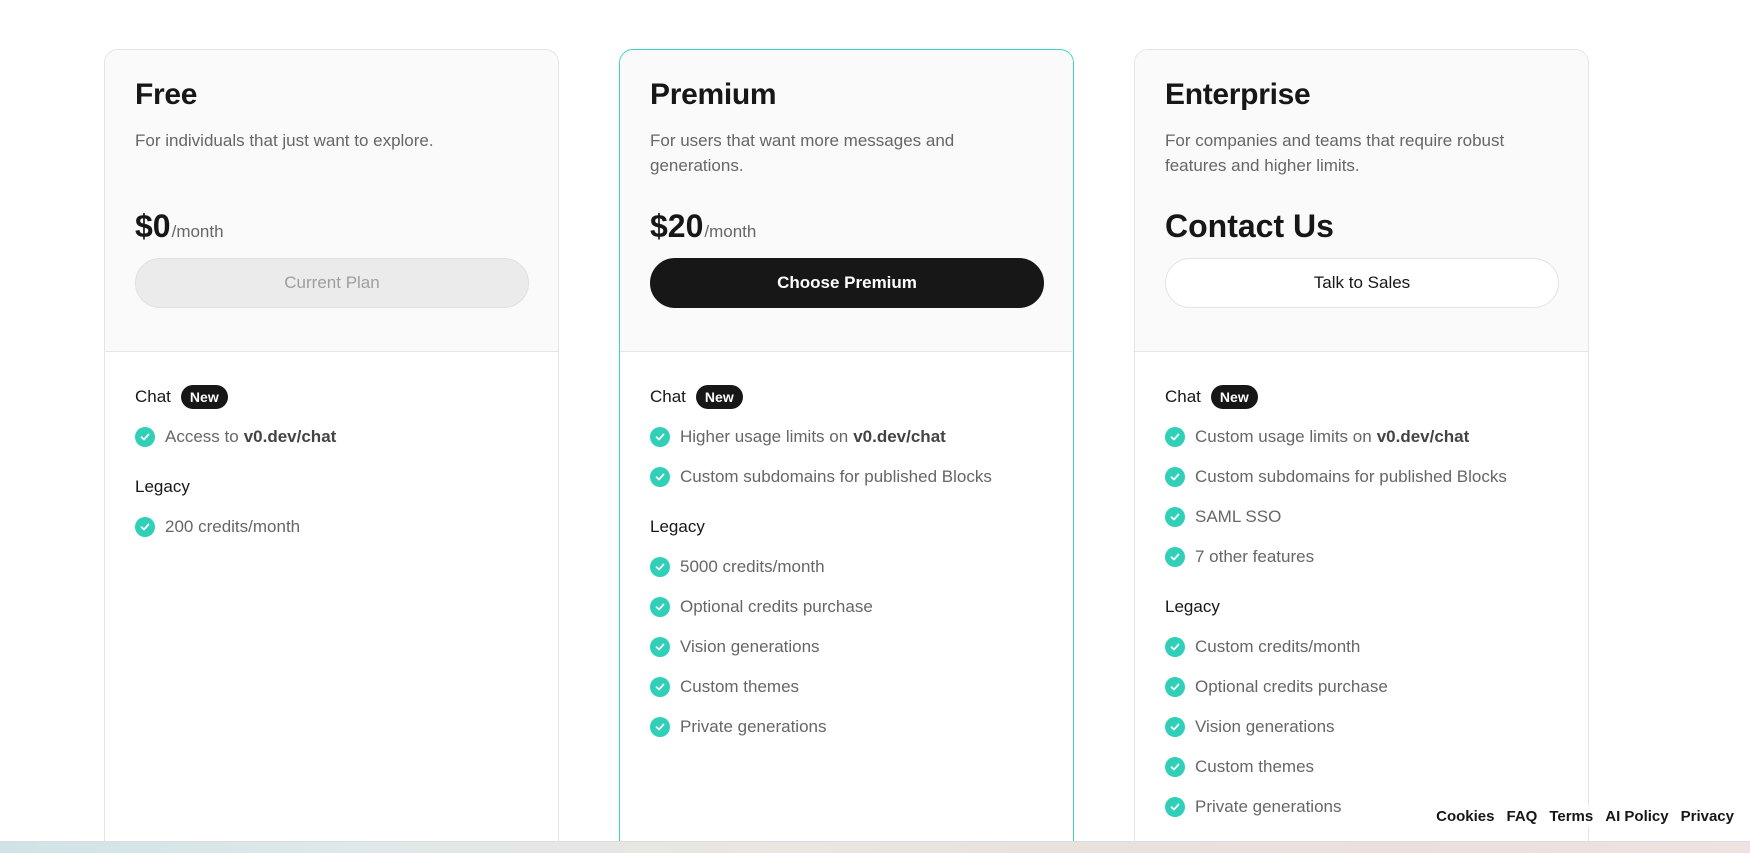 This screenshot has height=853, width=1750. What do you see at coordinates (332, 283) in the screenshot?
I see `current-plan-button: Current Plan` at bounding box center [332, 283].